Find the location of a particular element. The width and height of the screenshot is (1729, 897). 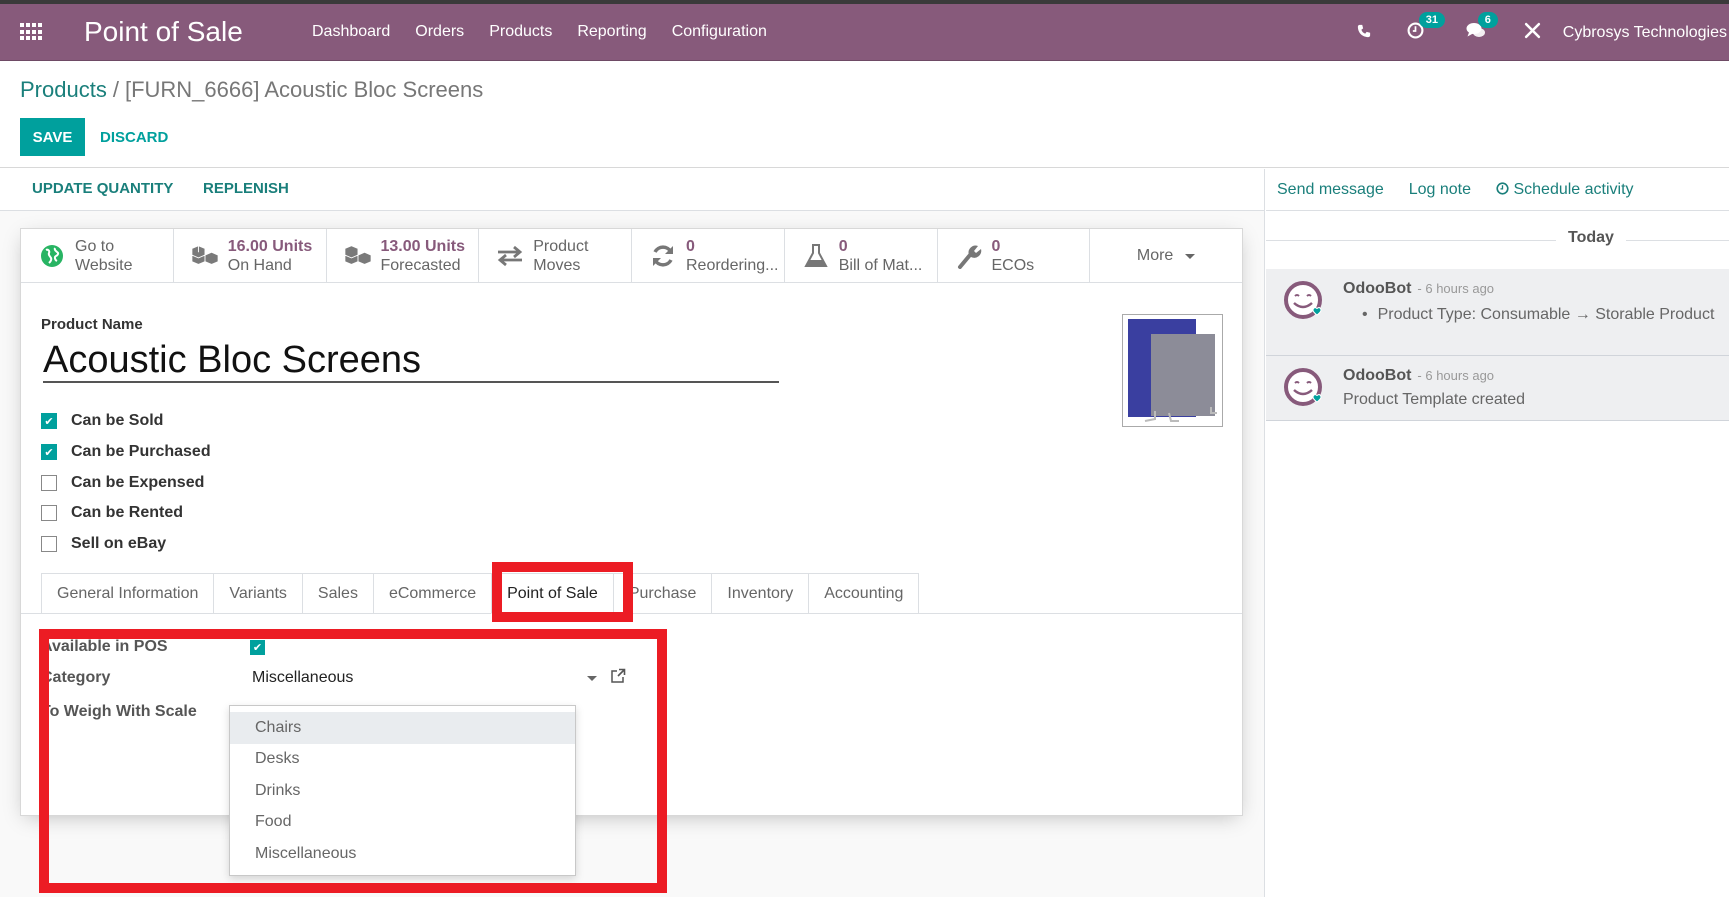

sell-on-ebay-checkbox is located at coordinates (49, 544).